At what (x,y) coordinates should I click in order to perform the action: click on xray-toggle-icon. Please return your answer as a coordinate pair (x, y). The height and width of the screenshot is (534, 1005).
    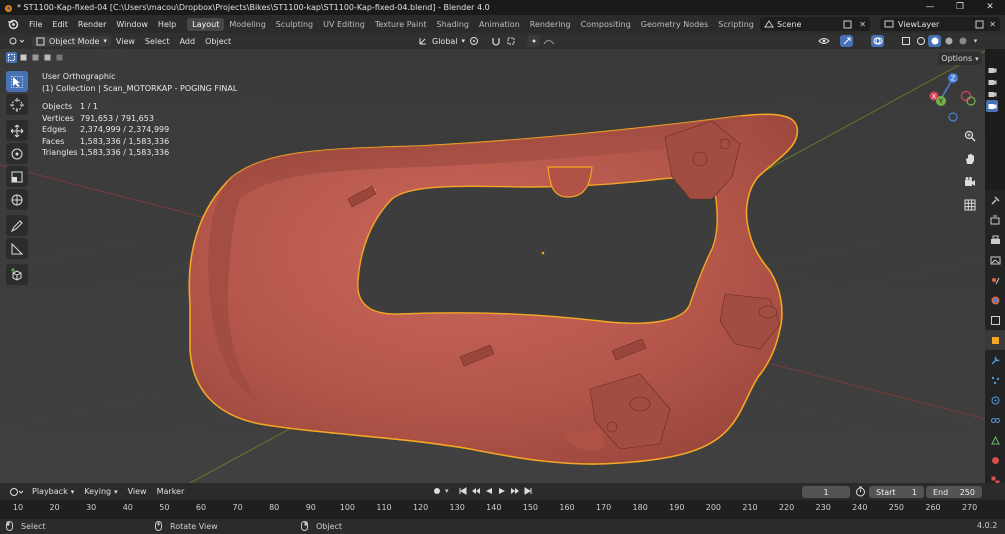
    Looking at the image, I should click on (905, 41).